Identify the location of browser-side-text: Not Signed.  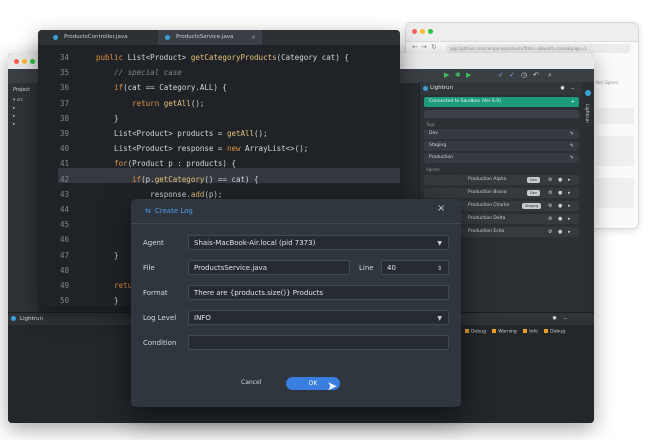
(607, 82).